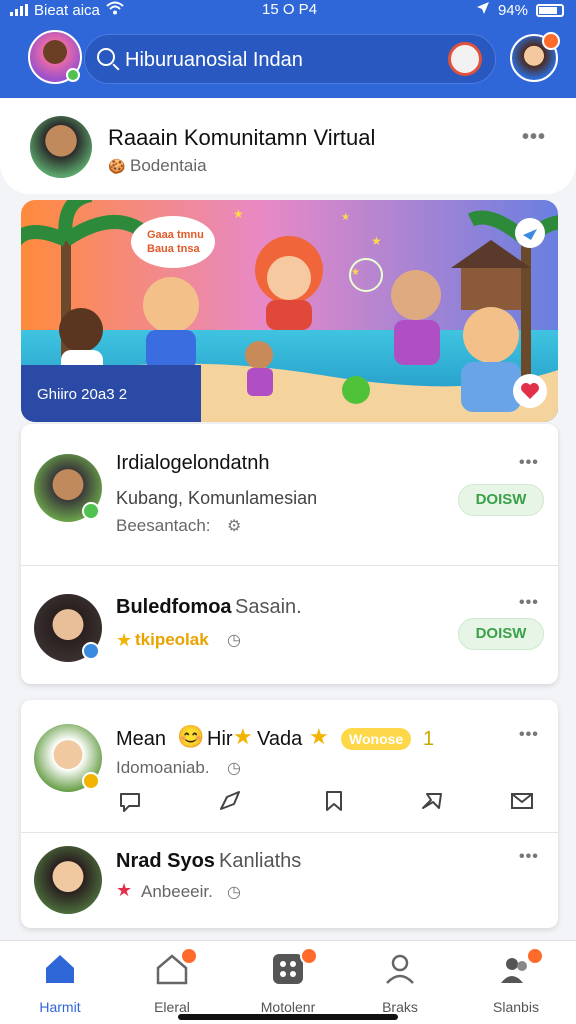 Image resolution: width=576 pixels, height=1024 pixels. What do you see at coordinates (106, 57) in the screenshot?
I see `search-icon` at bounding box center [106, 57].